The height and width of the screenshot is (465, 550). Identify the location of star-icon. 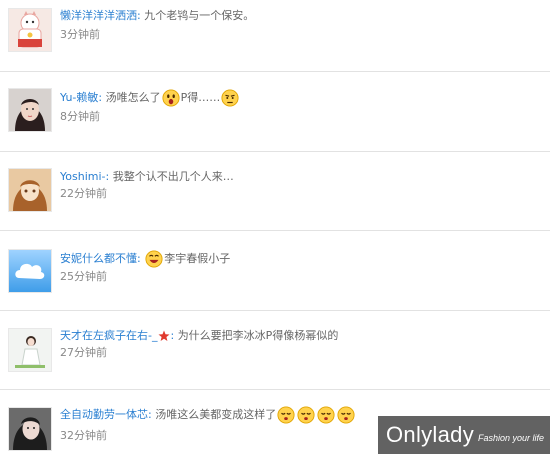
(164, 336).